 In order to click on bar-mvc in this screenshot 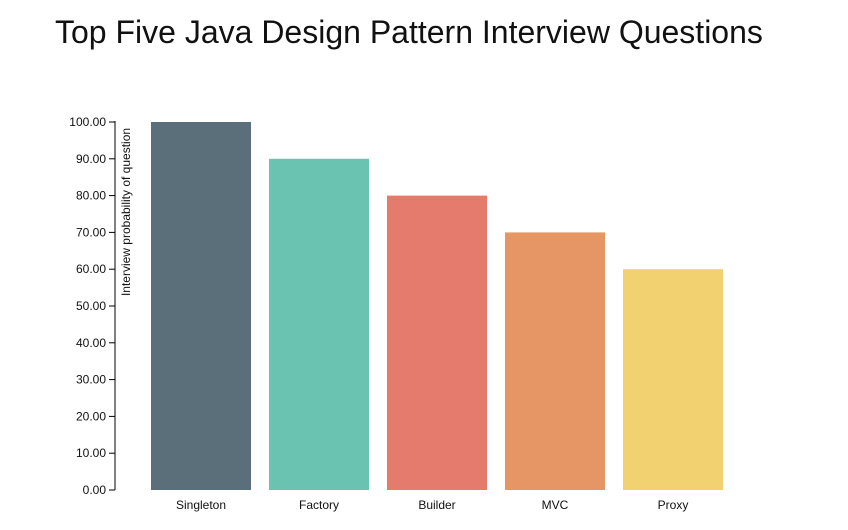, I will do `click(555, 361)`.